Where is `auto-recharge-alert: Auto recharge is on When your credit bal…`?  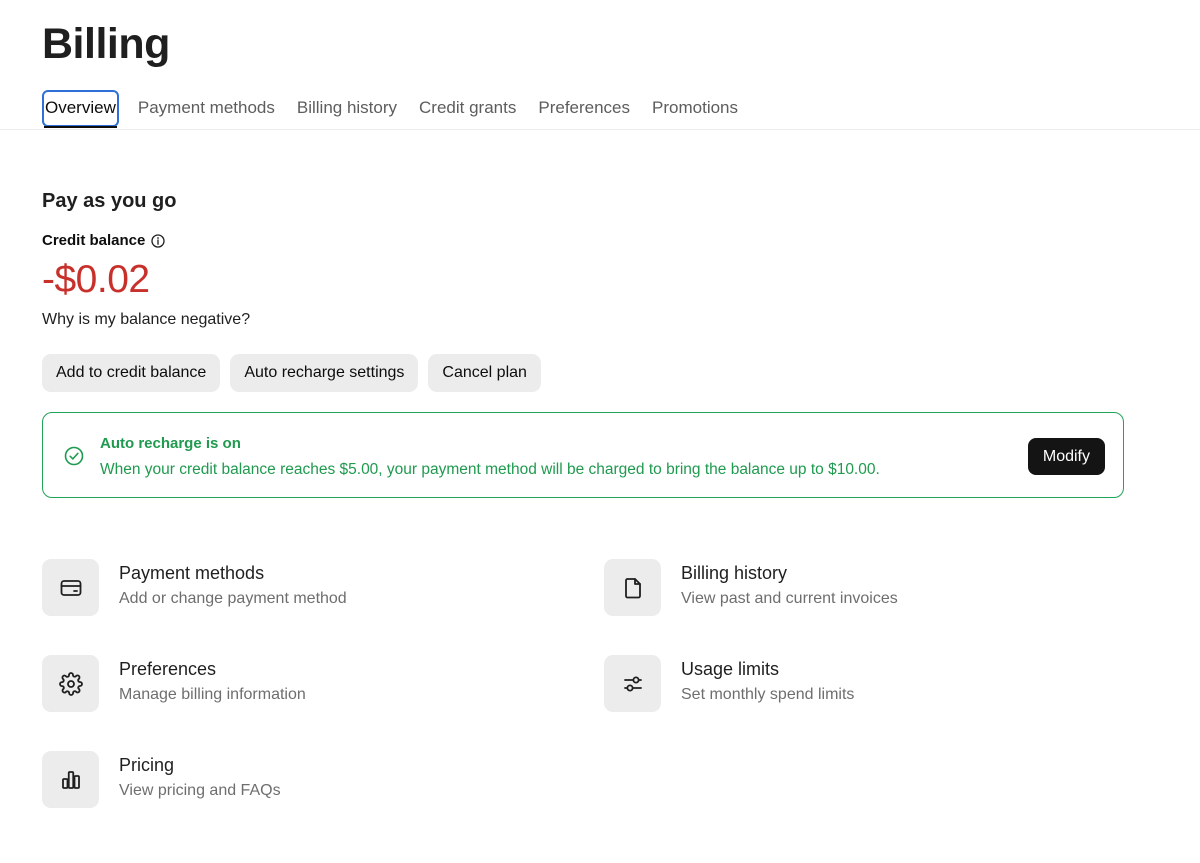
auto-recharge-alert: Auto recharge is on When your credit bal… is located at coordinates (583, 455).